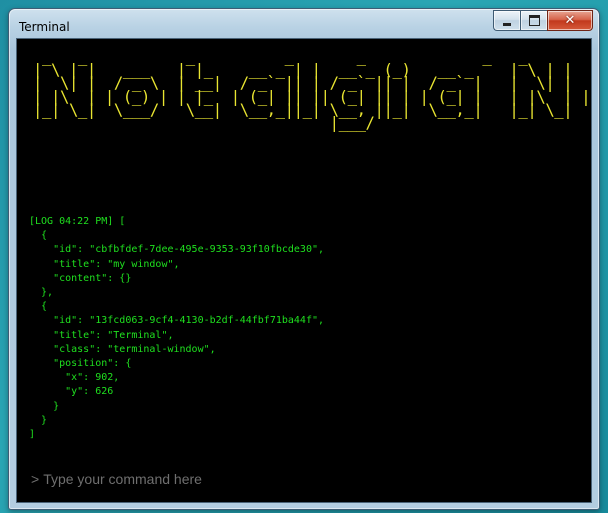 Image resolution: width=608 pixels, height=513 pixels. What do you see at coordinates (507, 24) in the screenshot?
I see `minimize-icon` at bounding box center [507, 24].